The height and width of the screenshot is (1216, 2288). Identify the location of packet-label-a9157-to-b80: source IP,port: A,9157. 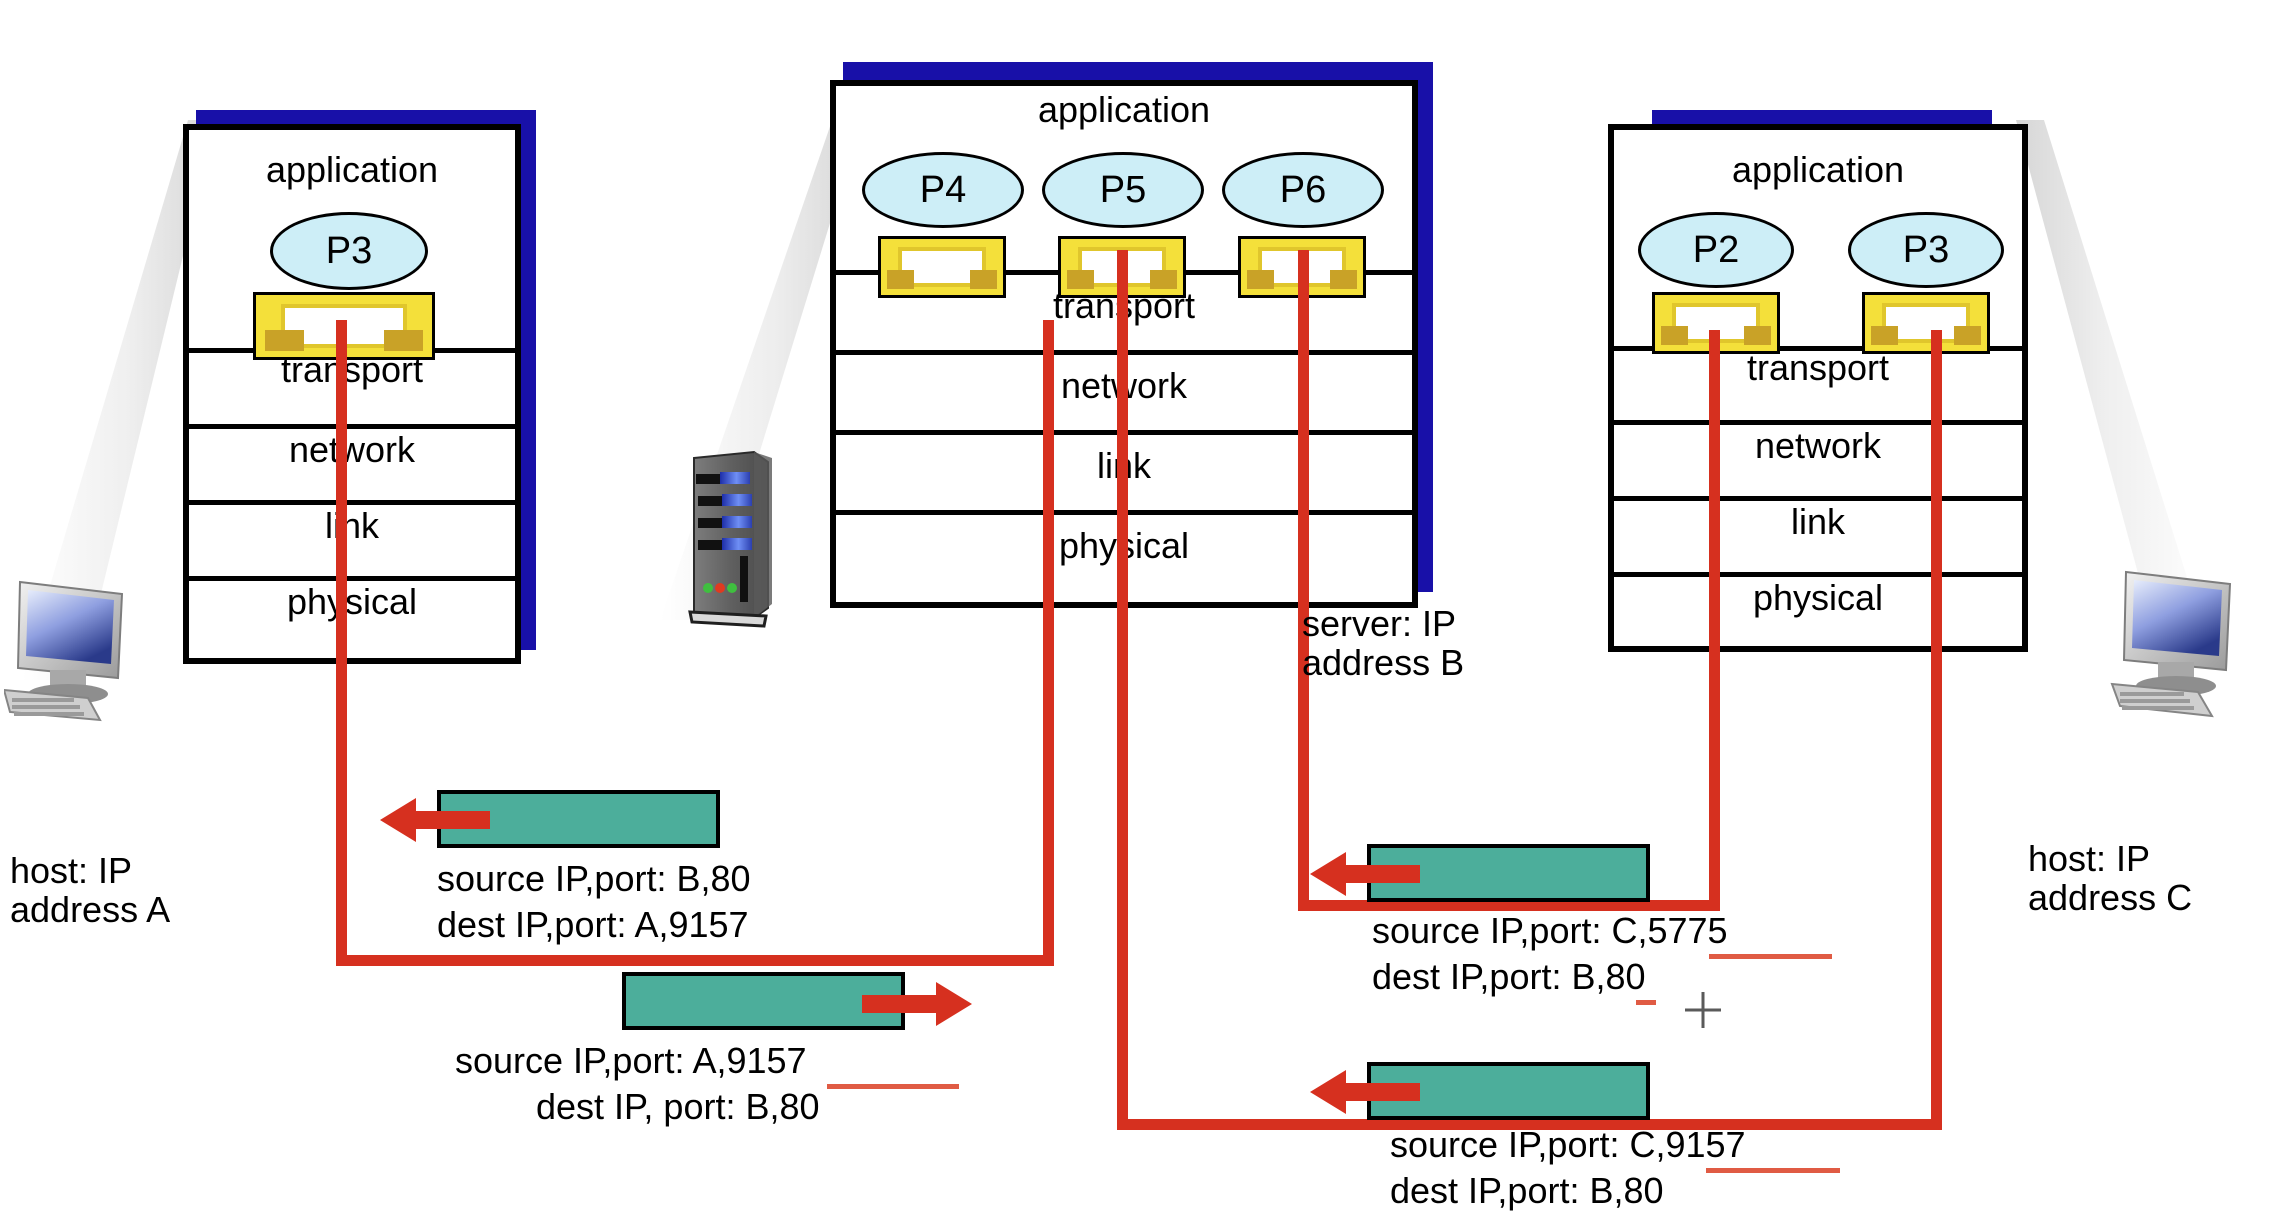
(631, 1060).